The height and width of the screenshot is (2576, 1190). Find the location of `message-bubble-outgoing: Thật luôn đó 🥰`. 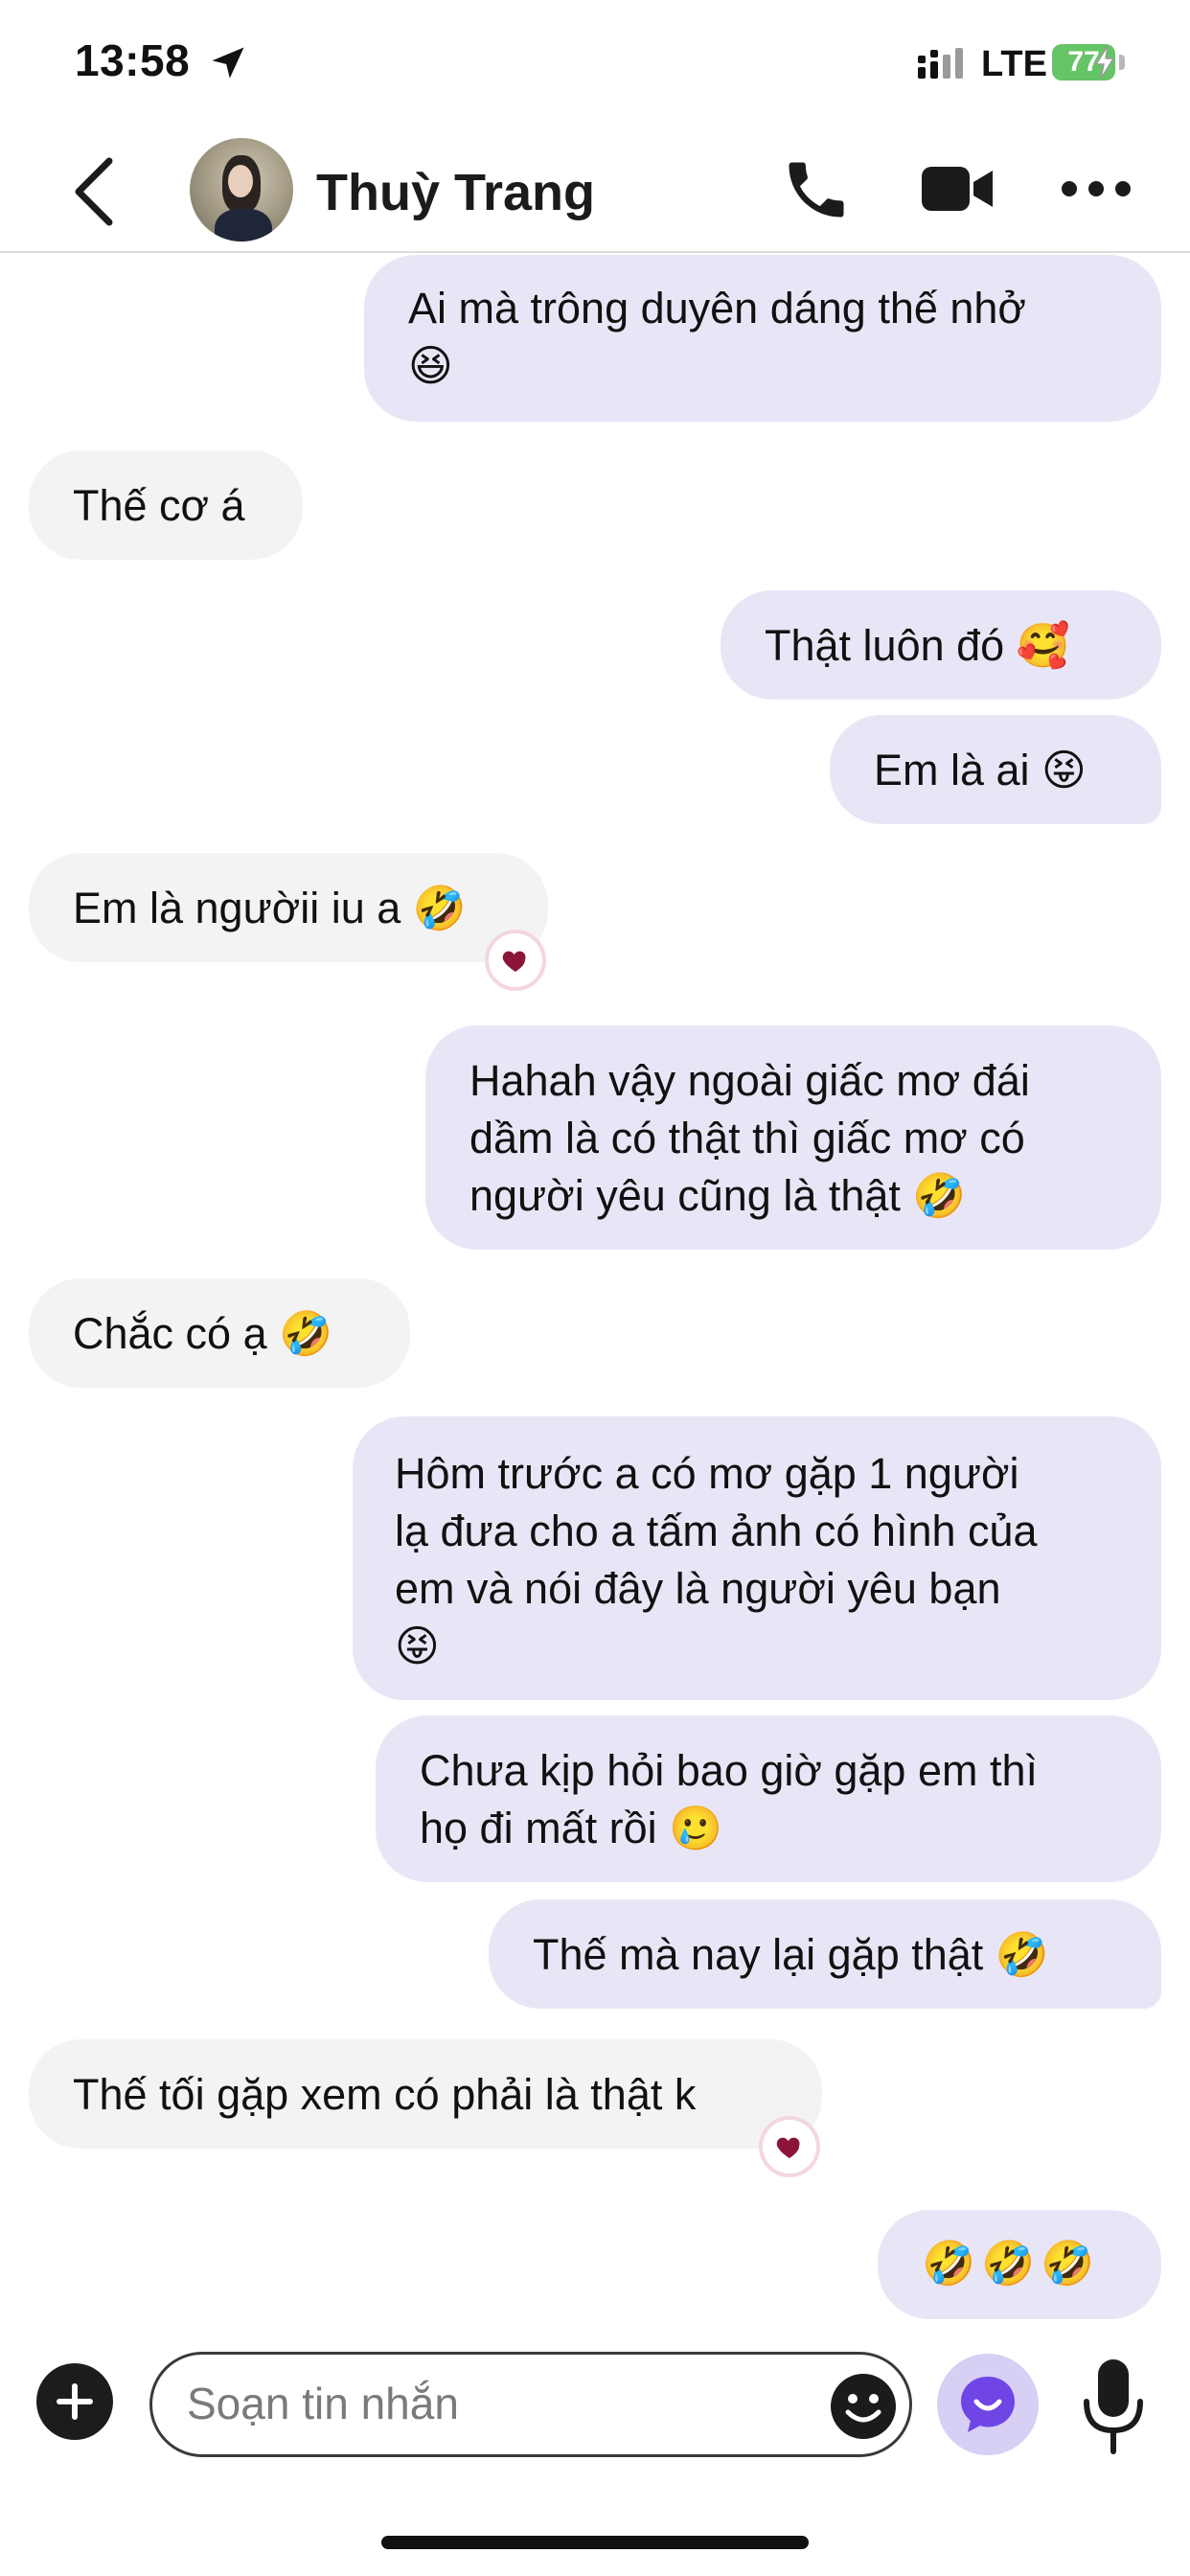

message-bubble-outgoing: Thật luôn đó 🥰 is located at coordinates (941, 645).